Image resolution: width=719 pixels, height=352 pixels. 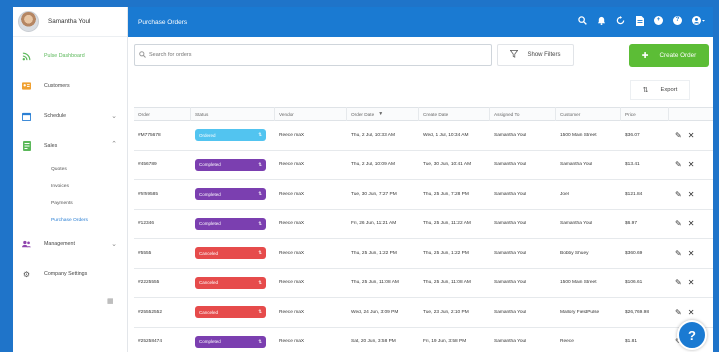 What do you see at coordinates (454, 114) in the screenshot?
I see `column-header-create-date: Create Date` at bounding box center [454, 114].